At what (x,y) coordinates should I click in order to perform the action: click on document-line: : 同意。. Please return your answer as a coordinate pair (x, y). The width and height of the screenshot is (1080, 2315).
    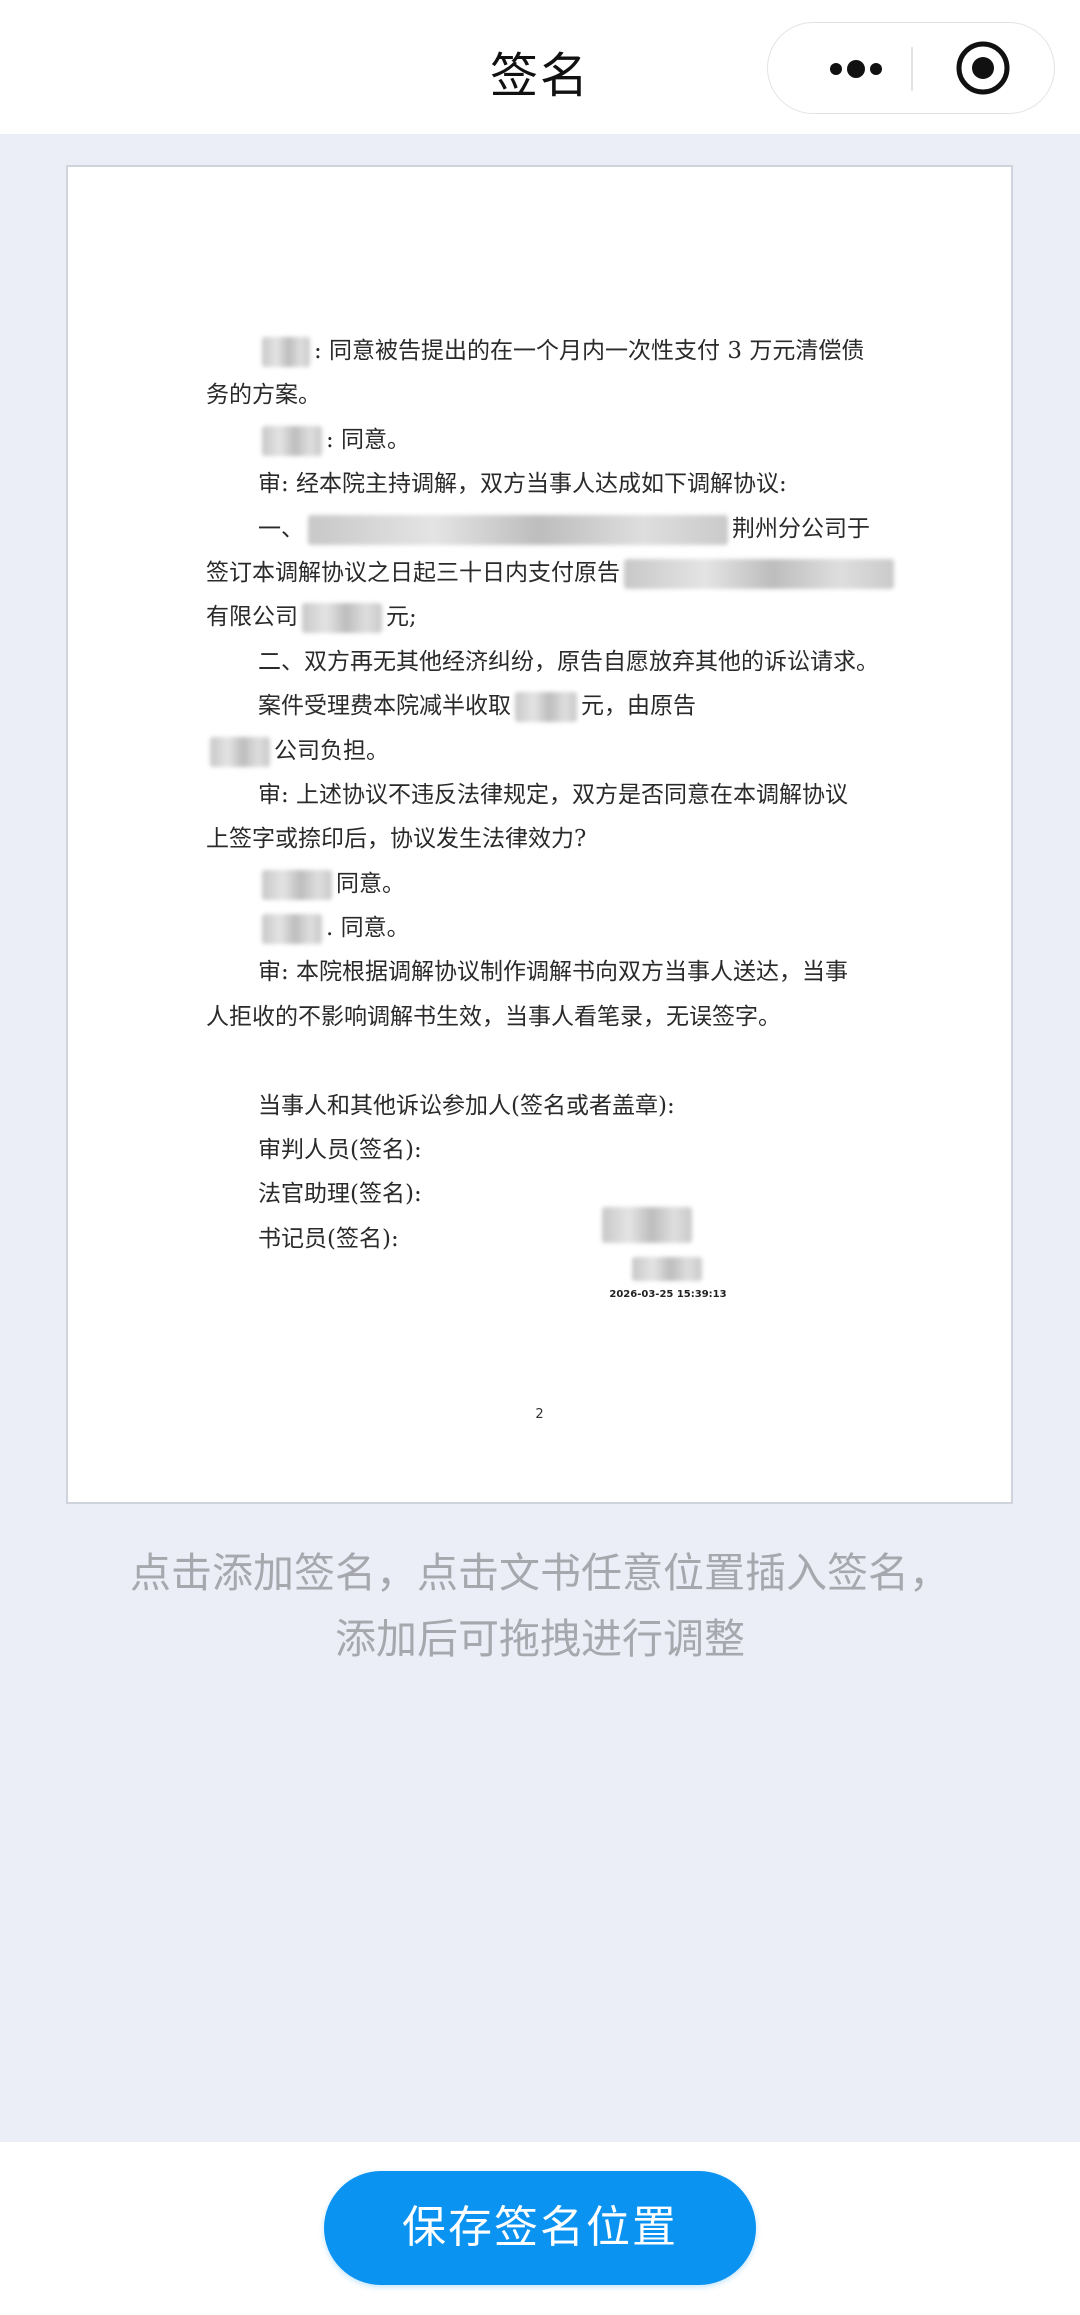
    Looking at the image, I should click on (566, 440).